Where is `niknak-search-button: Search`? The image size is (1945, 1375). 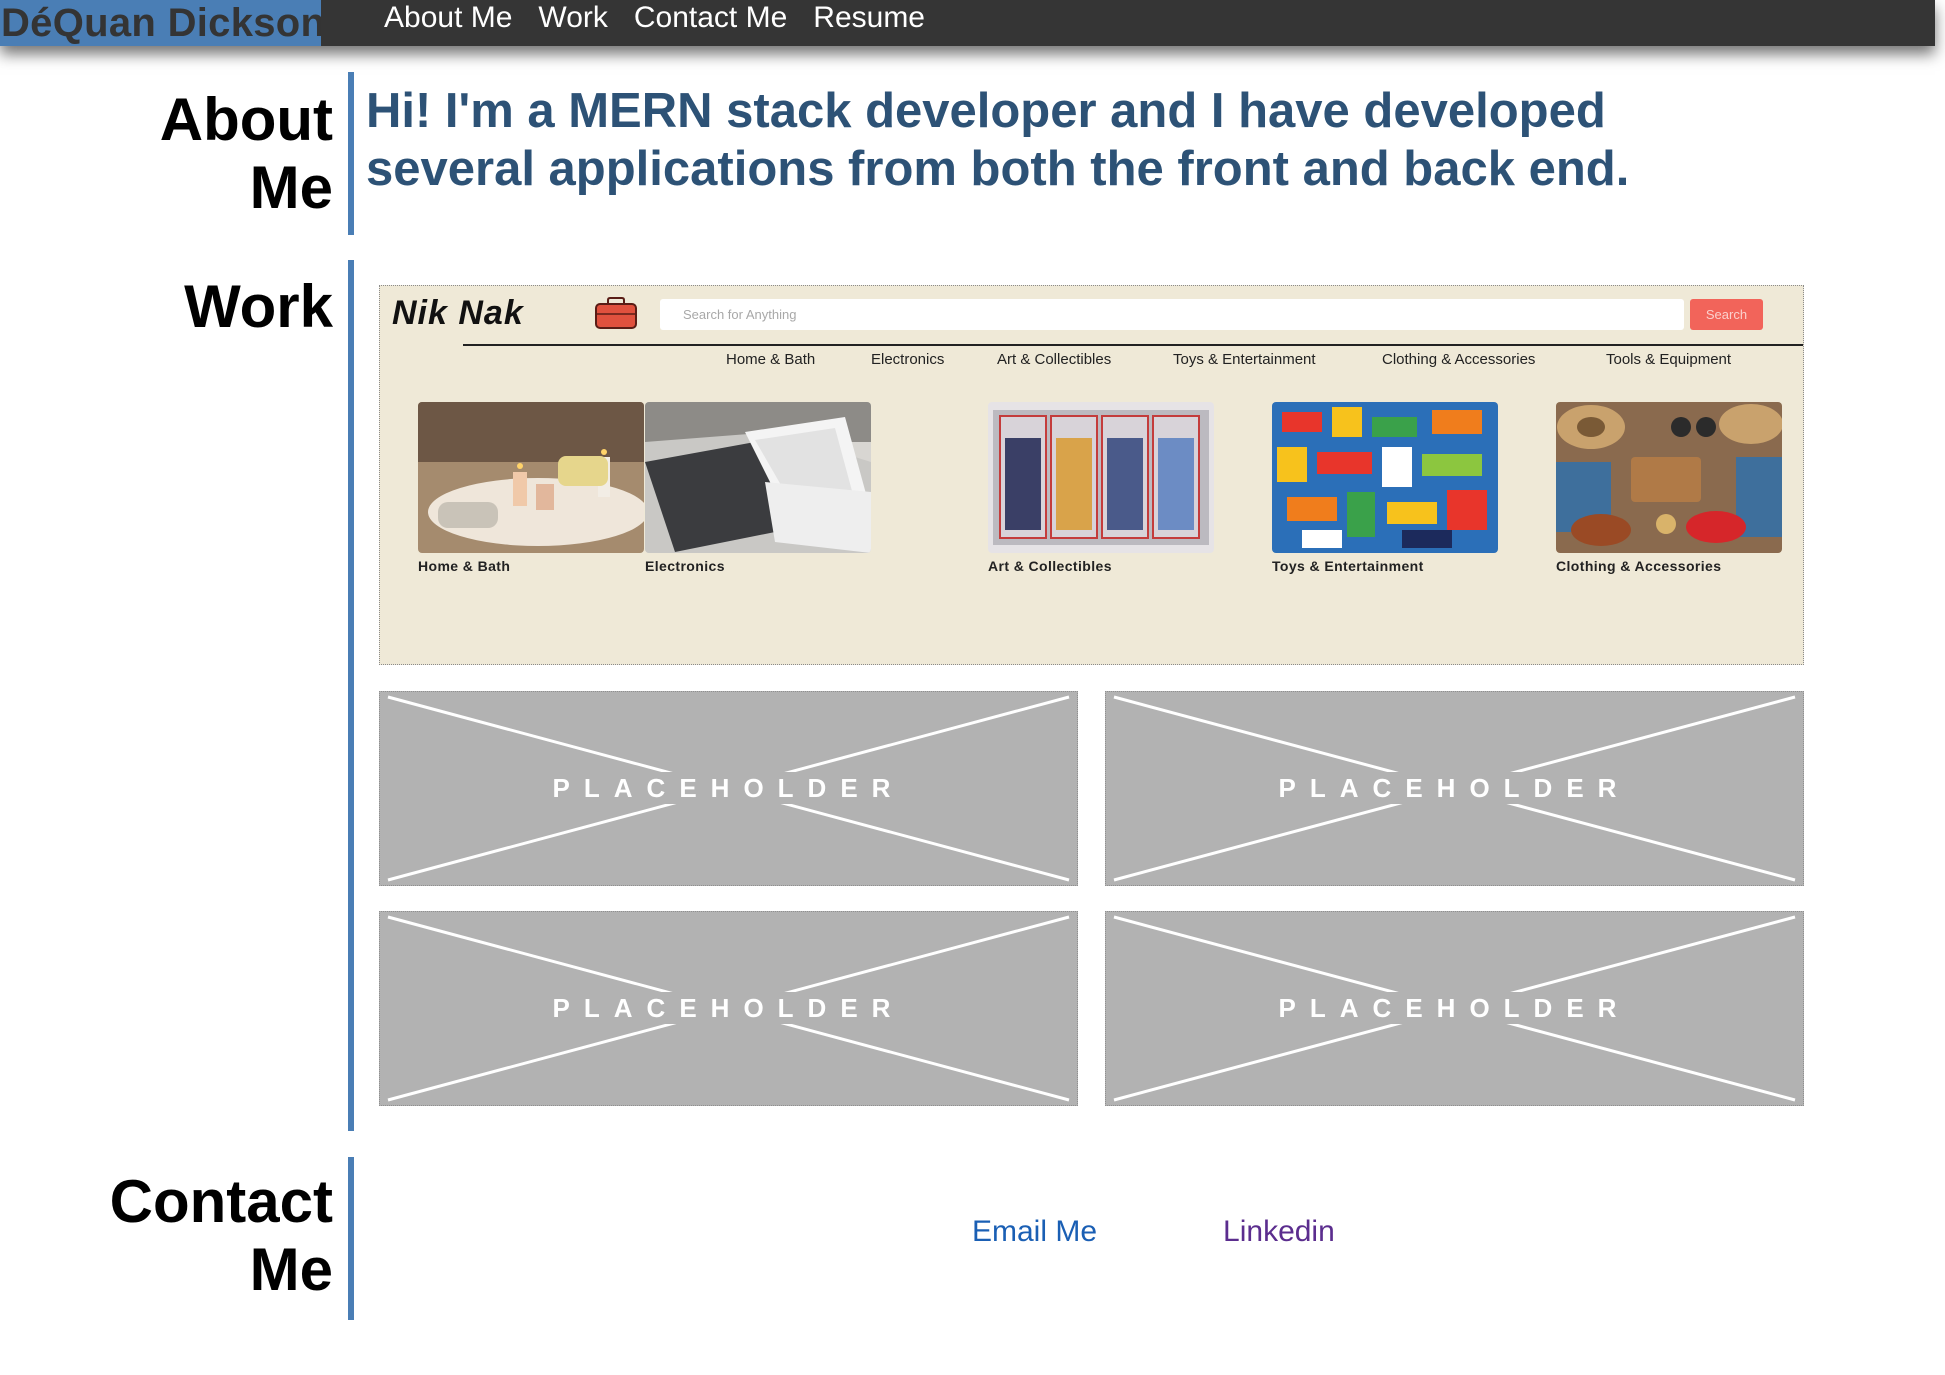
niknak-search-button: Search is located at coordinates (1726, 314).